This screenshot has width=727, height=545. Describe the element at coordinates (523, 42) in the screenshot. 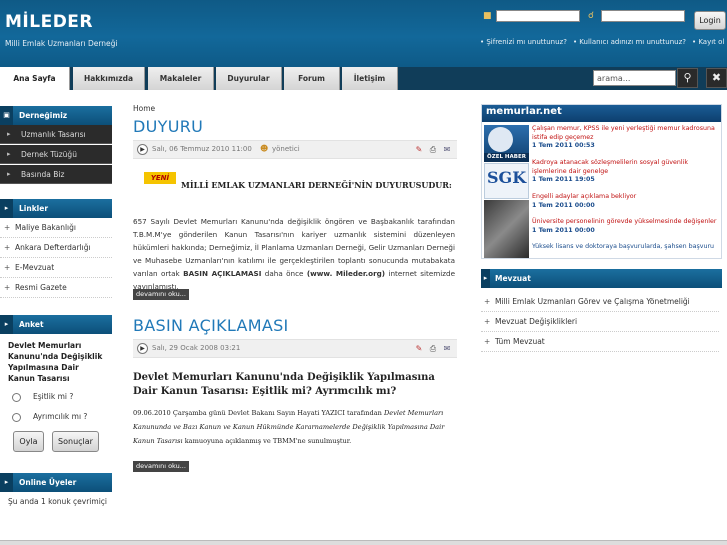

I see `forgot-password-link: • Şifrenizi mı unuttunuz?` at that location.